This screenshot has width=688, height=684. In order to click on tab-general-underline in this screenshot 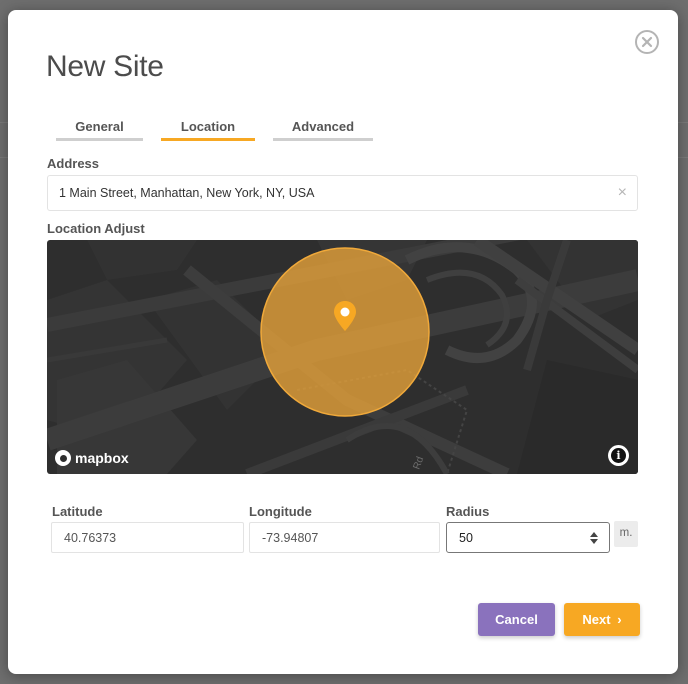, I will do `click(99, 139)`.